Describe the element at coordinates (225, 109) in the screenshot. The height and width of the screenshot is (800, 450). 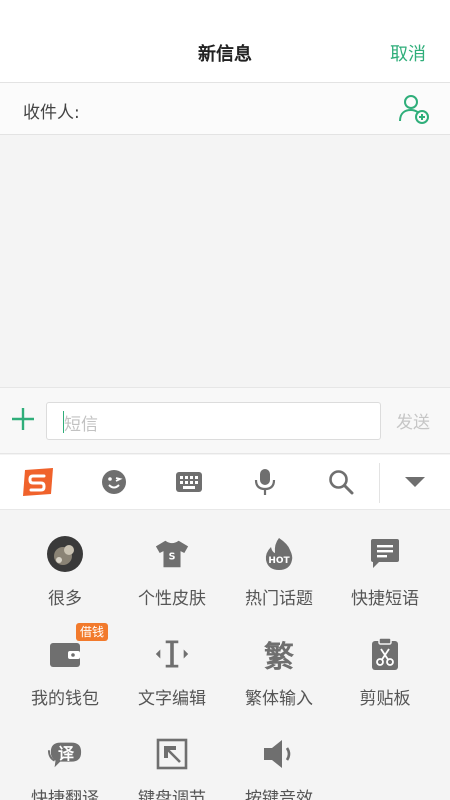
I see `recipient-row: 收件人:` at that location.